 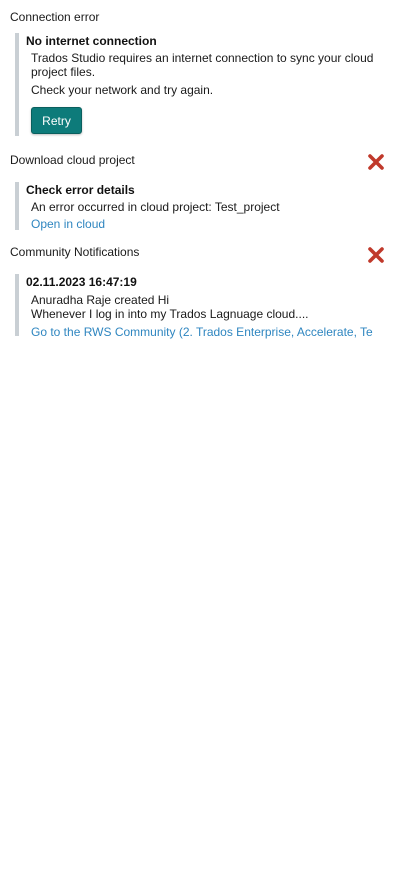 What do you see at coordinates (55, 17) in the screenshot?
I see `connection-error-section-title: Connection error` at bounding box center [55, 17].